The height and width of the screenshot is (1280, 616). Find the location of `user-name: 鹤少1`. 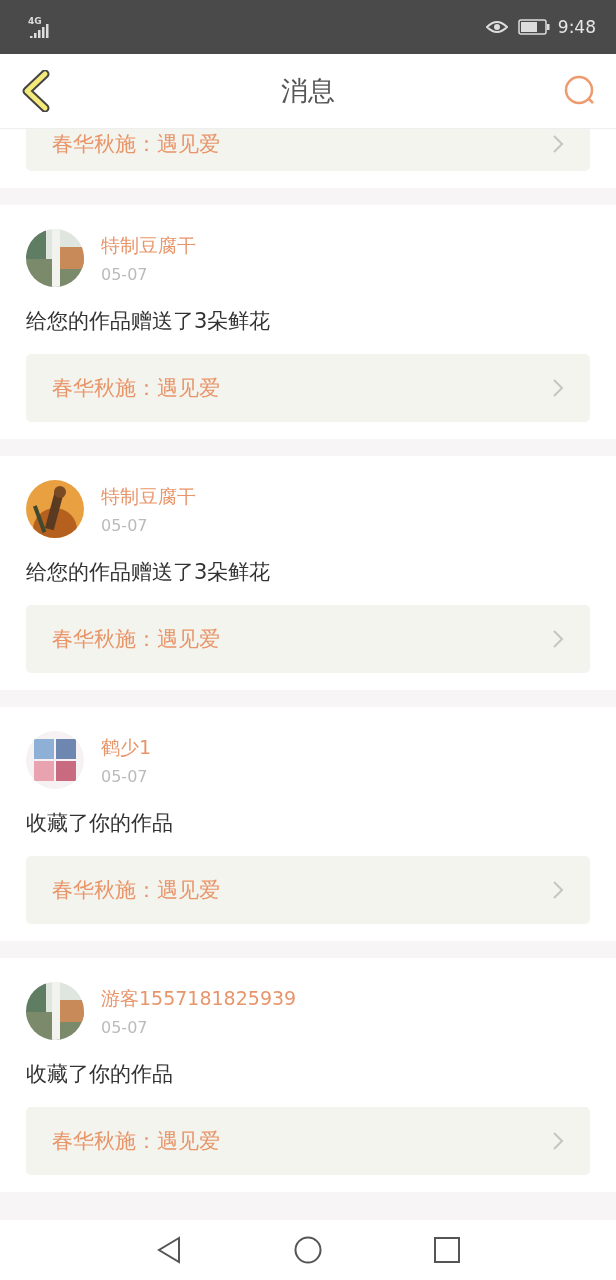

user-name: 鹤少1 is located at coordinates (126, 747).